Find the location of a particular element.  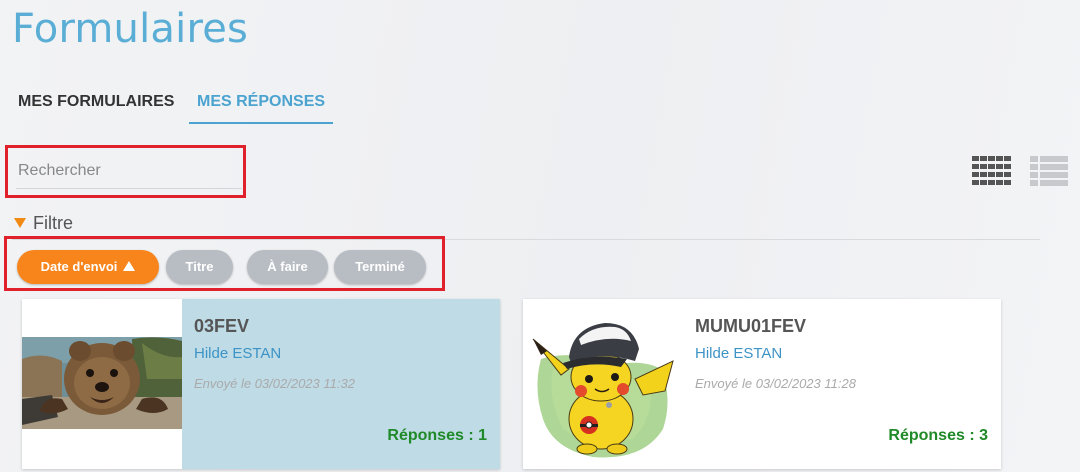

search-highlight-box is located at coordinates (125, 171).